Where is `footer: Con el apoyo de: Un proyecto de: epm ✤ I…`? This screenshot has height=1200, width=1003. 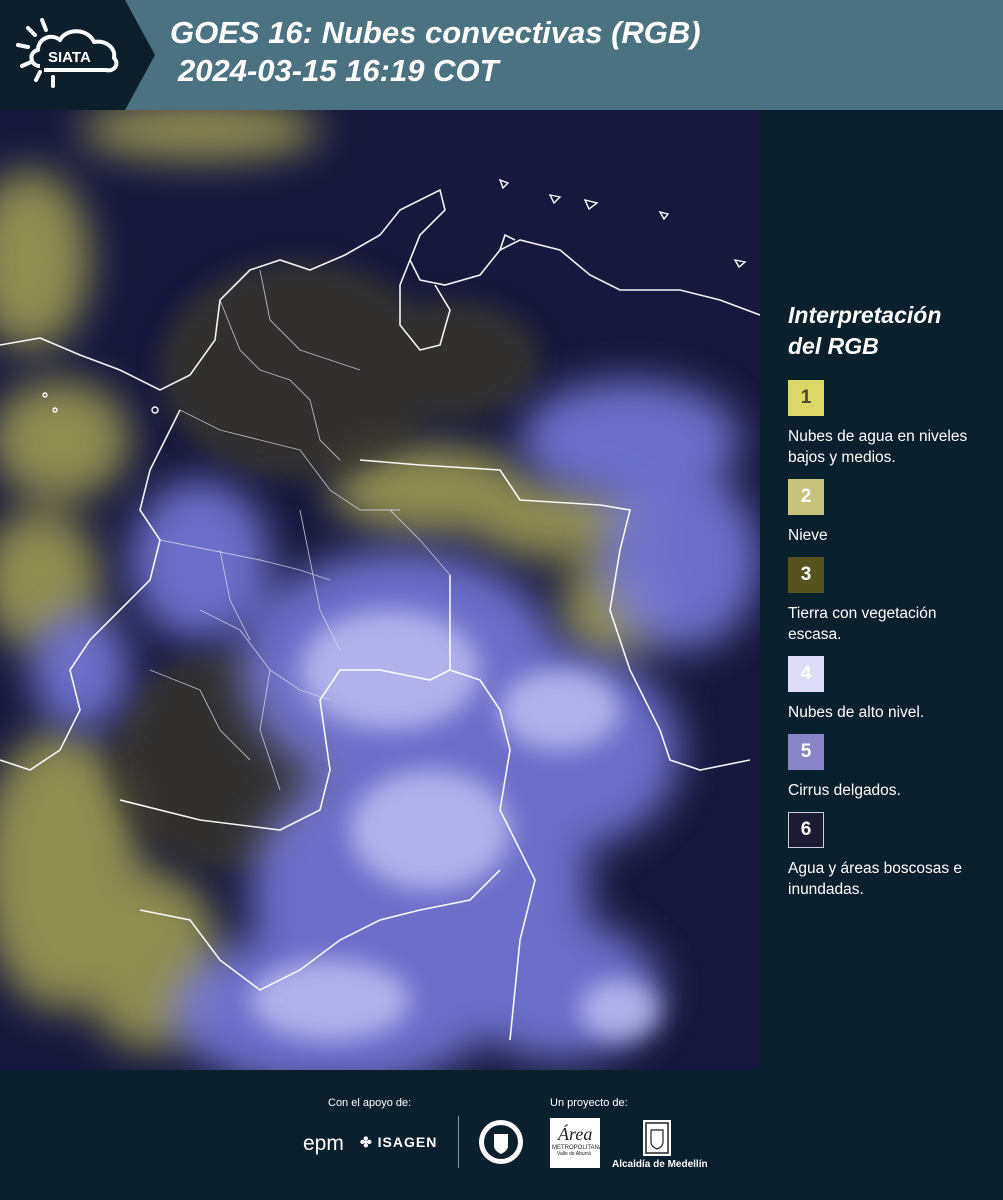
footer: Con el apoyo de: Un proyecto de: epm ✤ I… is located at coordinates (501, 1135).